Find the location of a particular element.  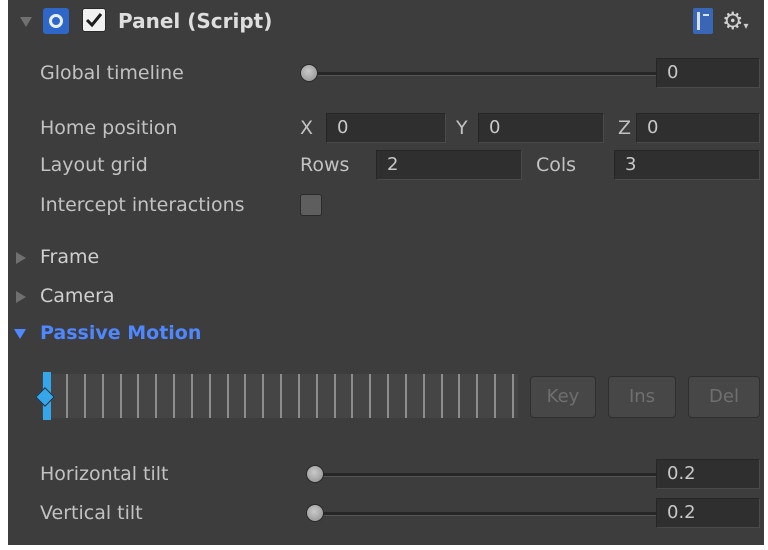

camera-foldout-label: Camera is located at coordinates (77, 296).